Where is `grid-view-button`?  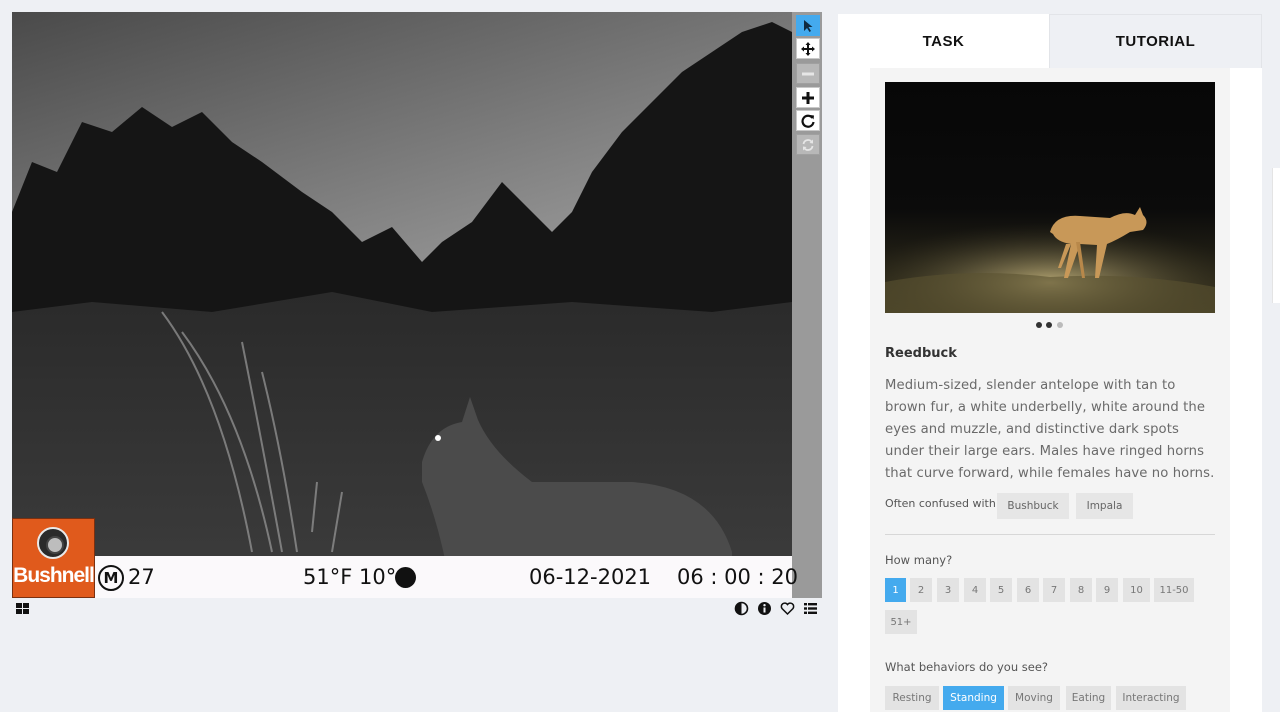 grid-view-button is located at coordinates (22, 608).